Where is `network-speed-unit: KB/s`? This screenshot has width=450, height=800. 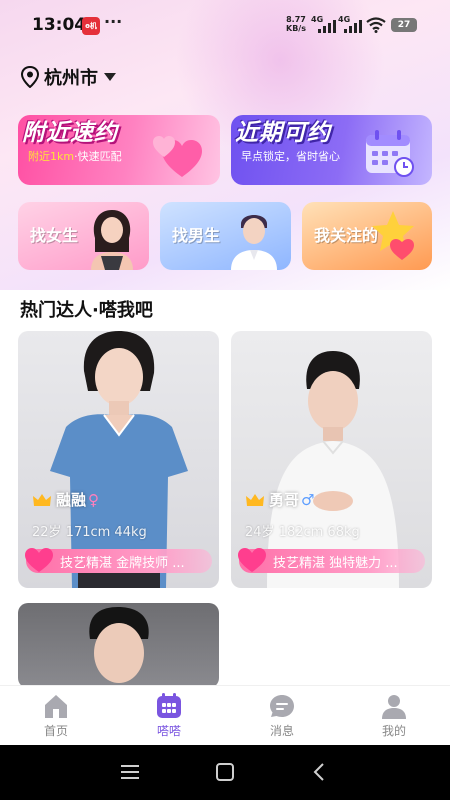 network-speed-unit: KB/s is located at coordinates (296, 28).